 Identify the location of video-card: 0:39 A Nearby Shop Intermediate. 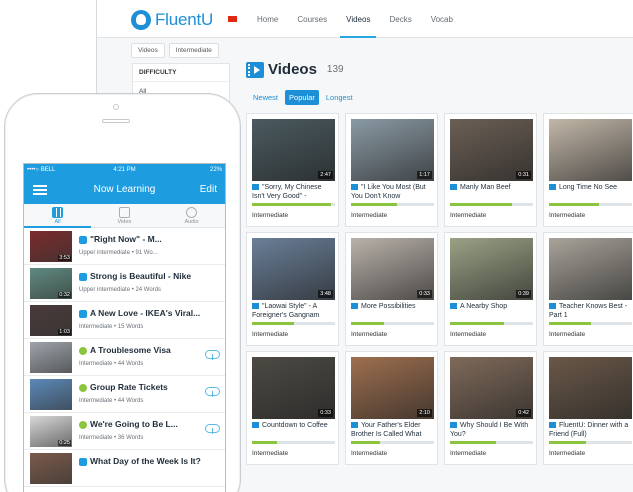
(490, 289).